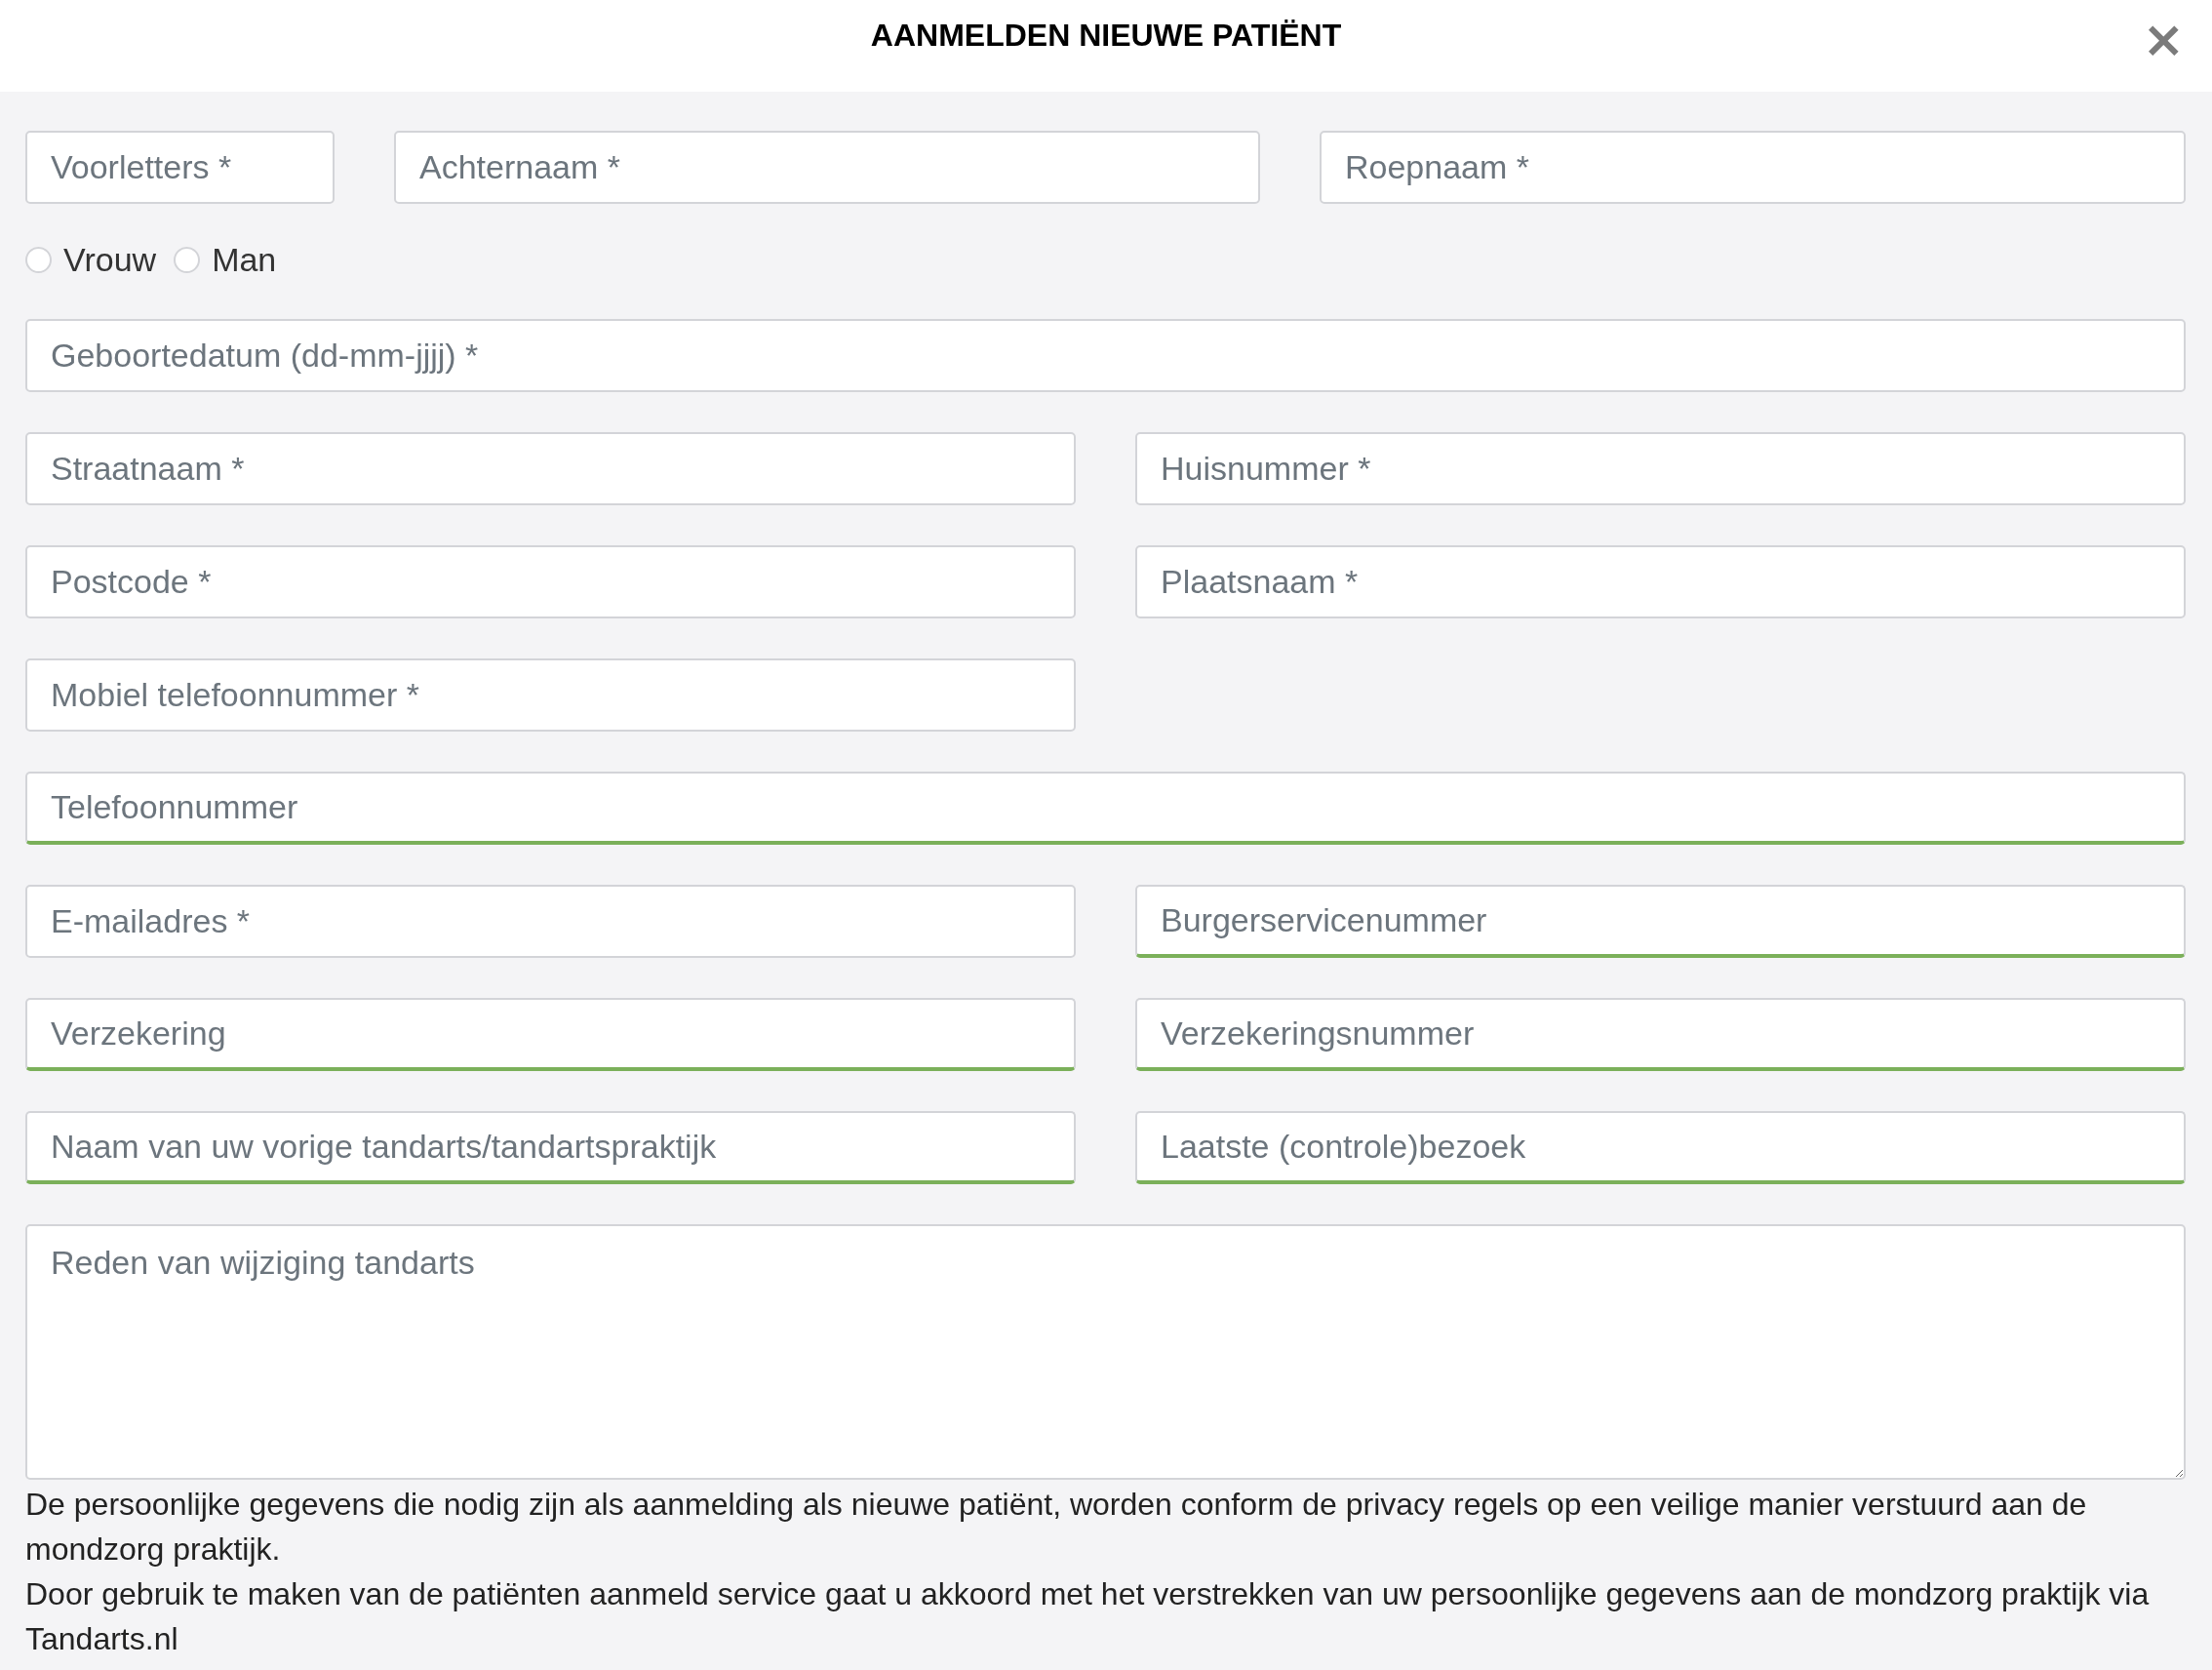 The width and height of the screenshot is (2212, 1670). What do you see at coordinates (1660, 581) in the screenshot?
I see `input-field: Plaatsnaam *` at bounding box center [1660, 581].